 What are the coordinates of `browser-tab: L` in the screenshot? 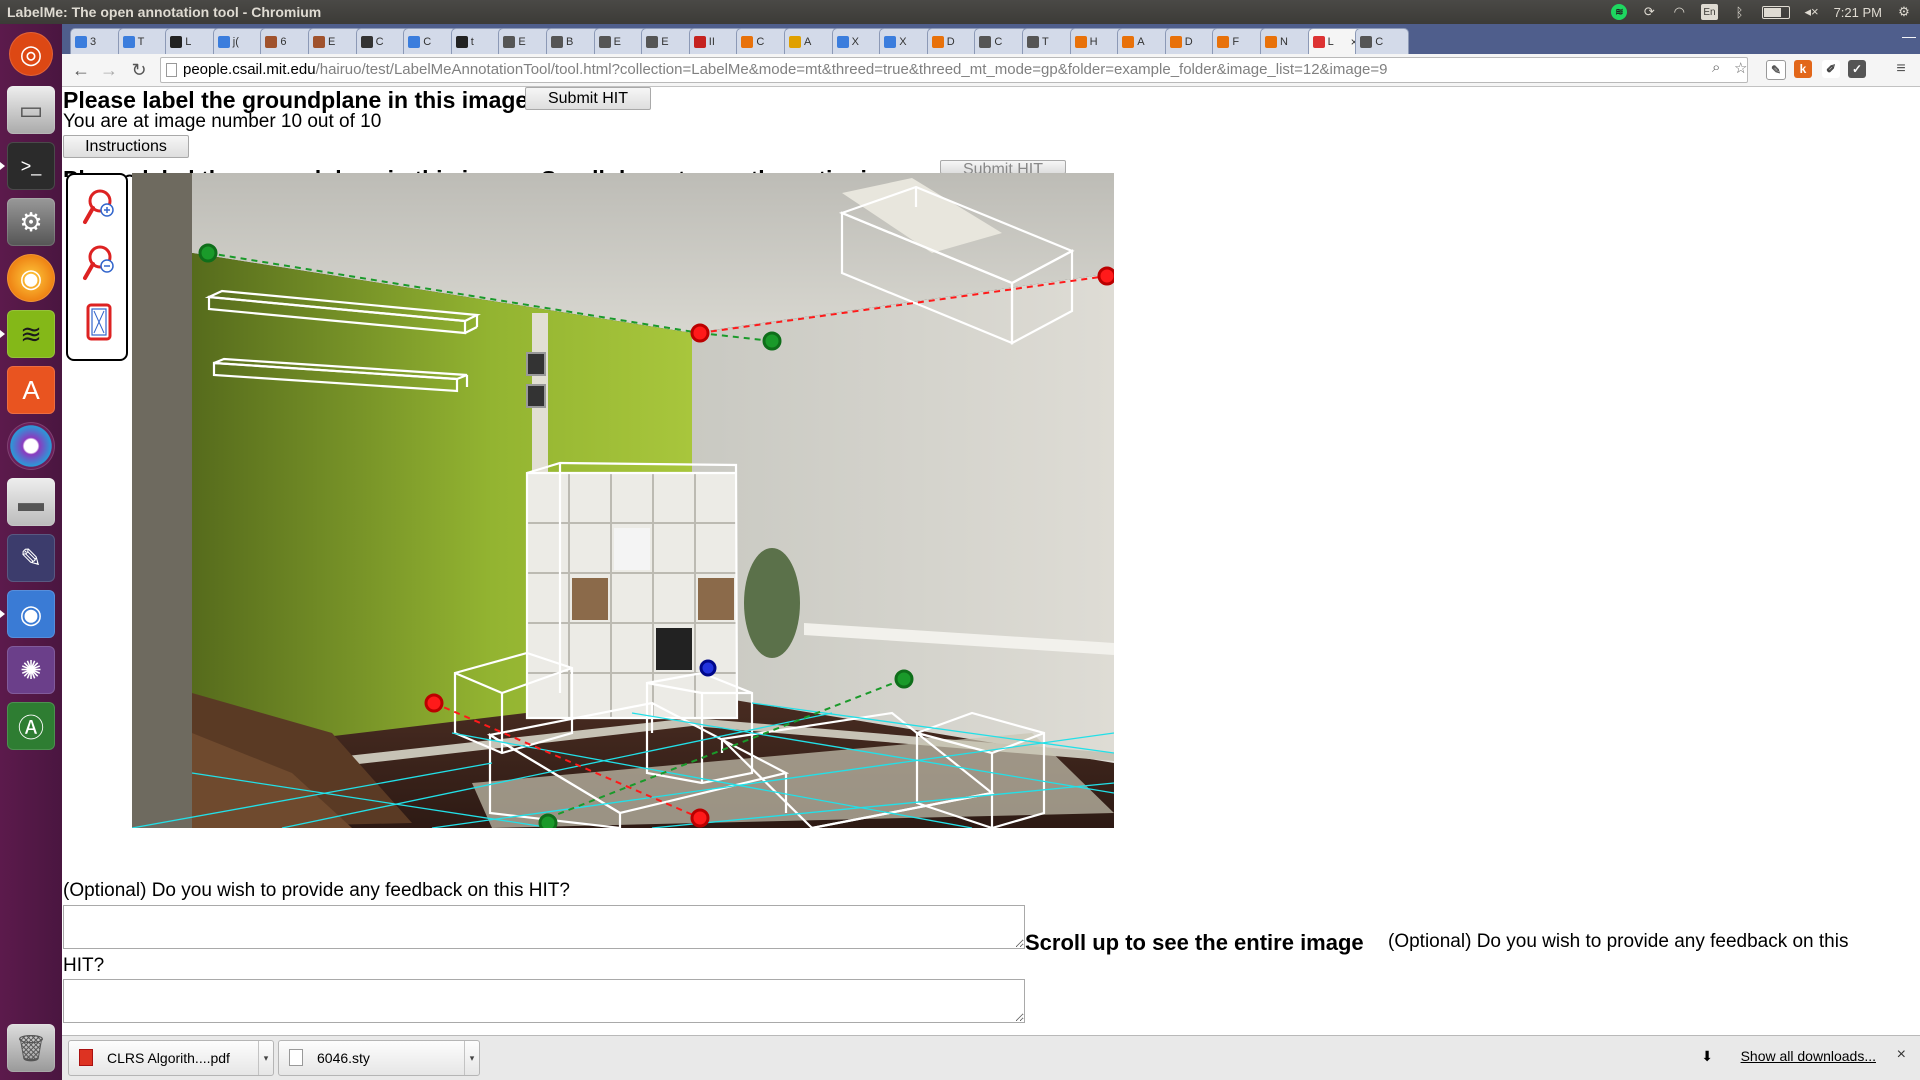 It's located at (192, 41).